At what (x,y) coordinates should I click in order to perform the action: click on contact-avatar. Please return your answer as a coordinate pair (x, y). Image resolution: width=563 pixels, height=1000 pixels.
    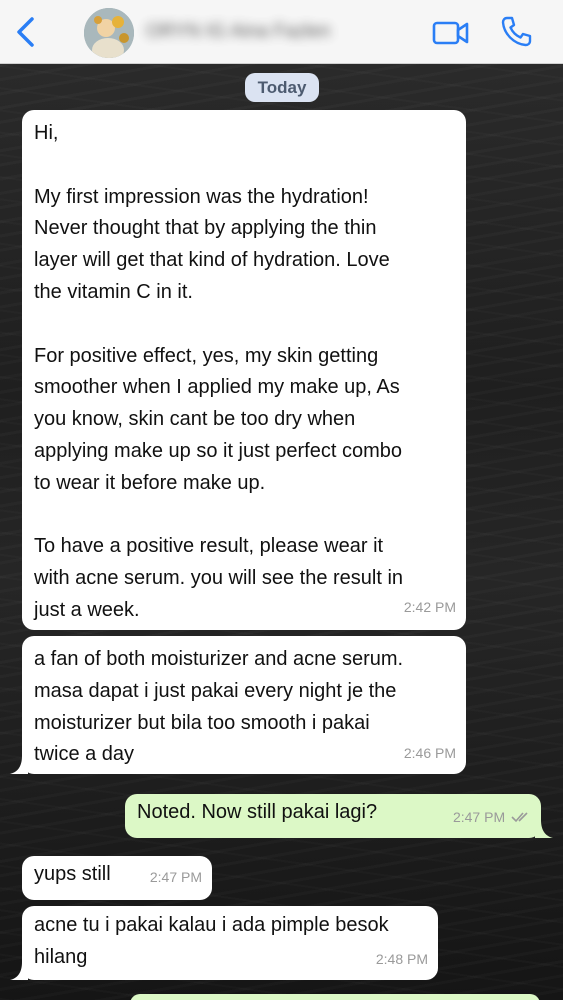
    Looking at the image, I should click on (109, 33).